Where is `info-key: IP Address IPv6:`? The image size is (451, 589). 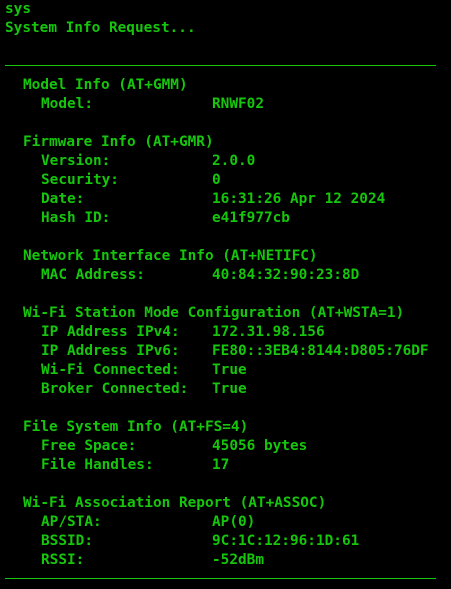 info-key: IP Address IPv6: is located at coordinates (110, 351).